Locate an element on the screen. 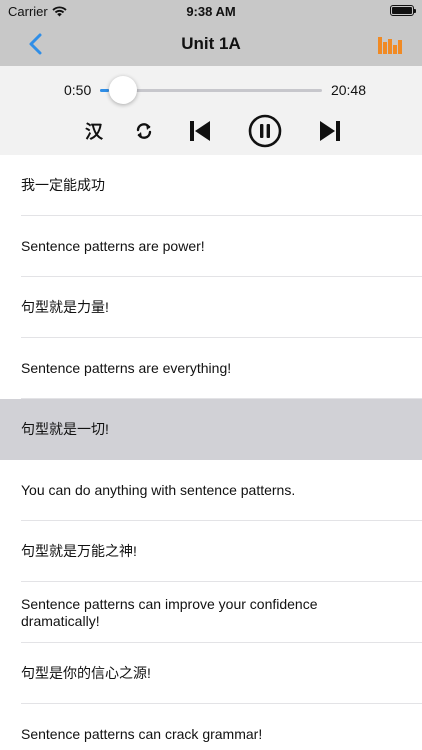 The image size is (422, 750). sentence-text: 句型就是一切! is located at coordinates (65, 429).